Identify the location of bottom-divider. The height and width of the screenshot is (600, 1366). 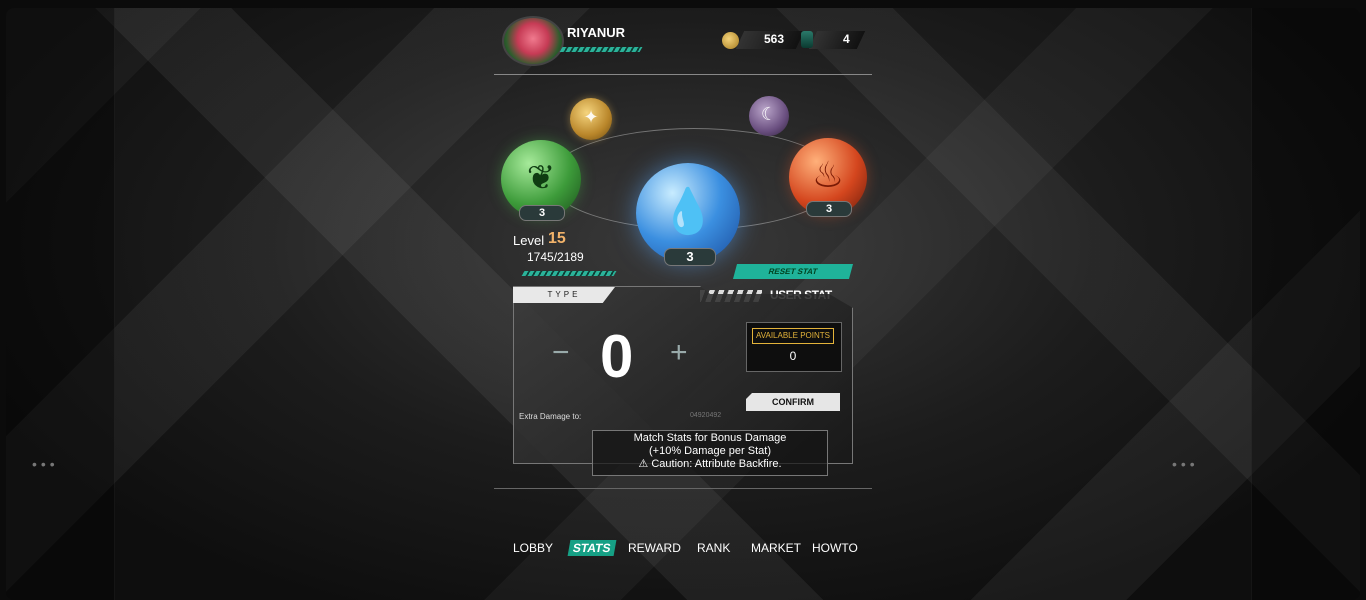
(683, 488).